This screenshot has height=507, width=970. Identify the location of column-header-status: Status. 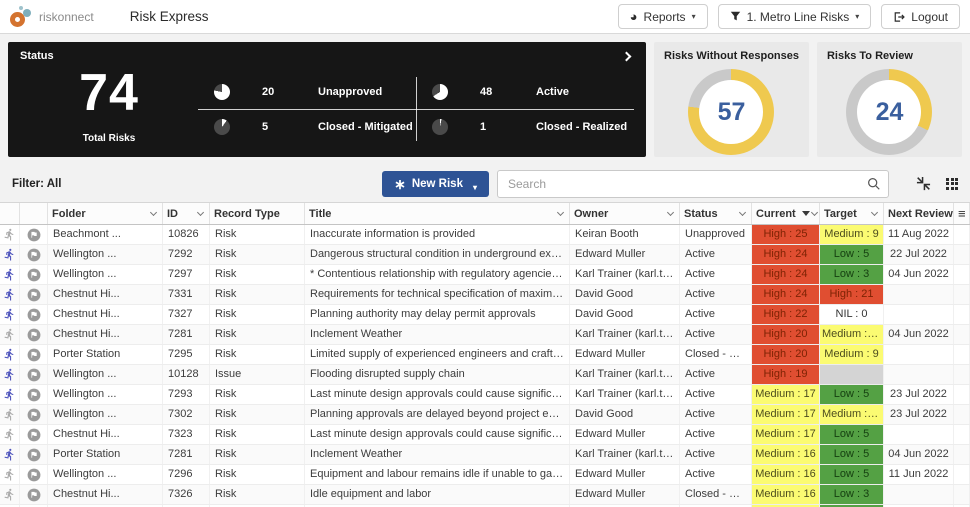
(716, 213).